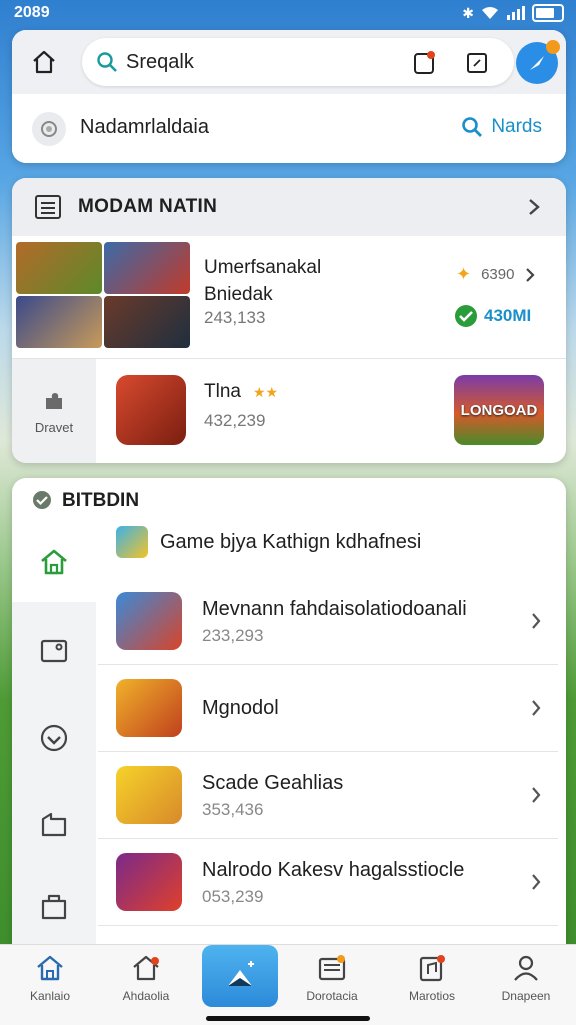  I want to click on category-label: Dravet, so click(54, 427).